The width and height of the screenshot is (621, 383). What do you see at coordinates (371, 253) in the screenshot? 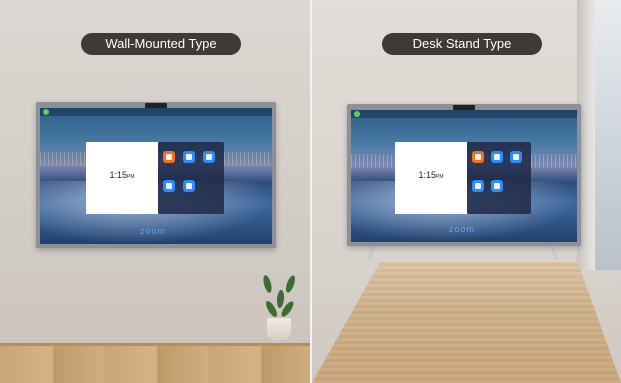
I see `stand-leg-left` at bounding box center [371, 253].